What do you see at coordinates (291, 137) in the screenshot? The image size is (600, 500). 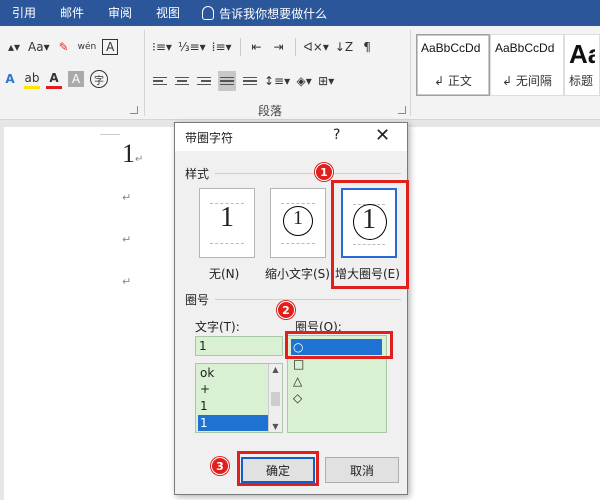 I see `dialog-titlebar: 带圈字符 ? ✕` at bounding box center [291, 137].